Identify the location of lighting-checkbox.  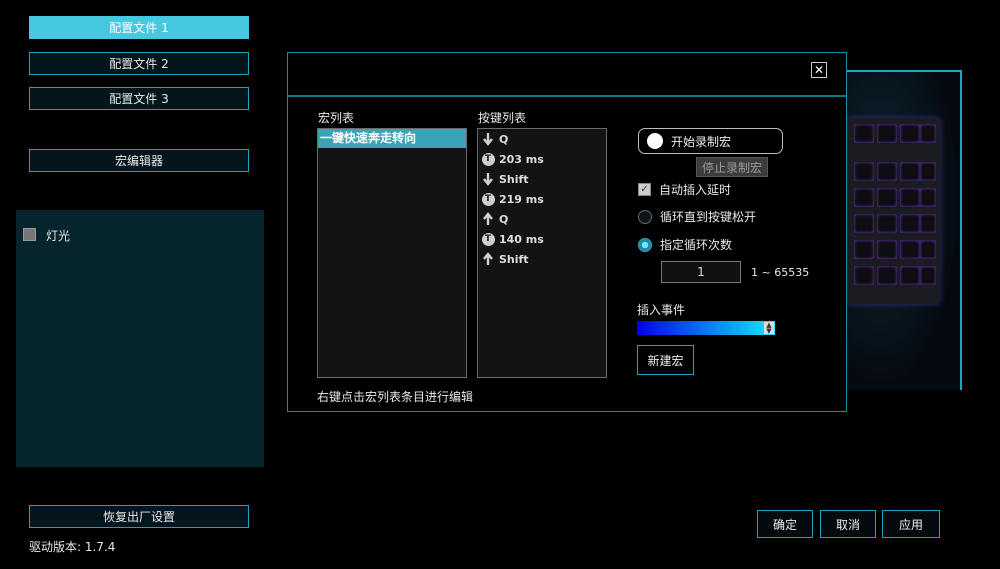
(29, 234).